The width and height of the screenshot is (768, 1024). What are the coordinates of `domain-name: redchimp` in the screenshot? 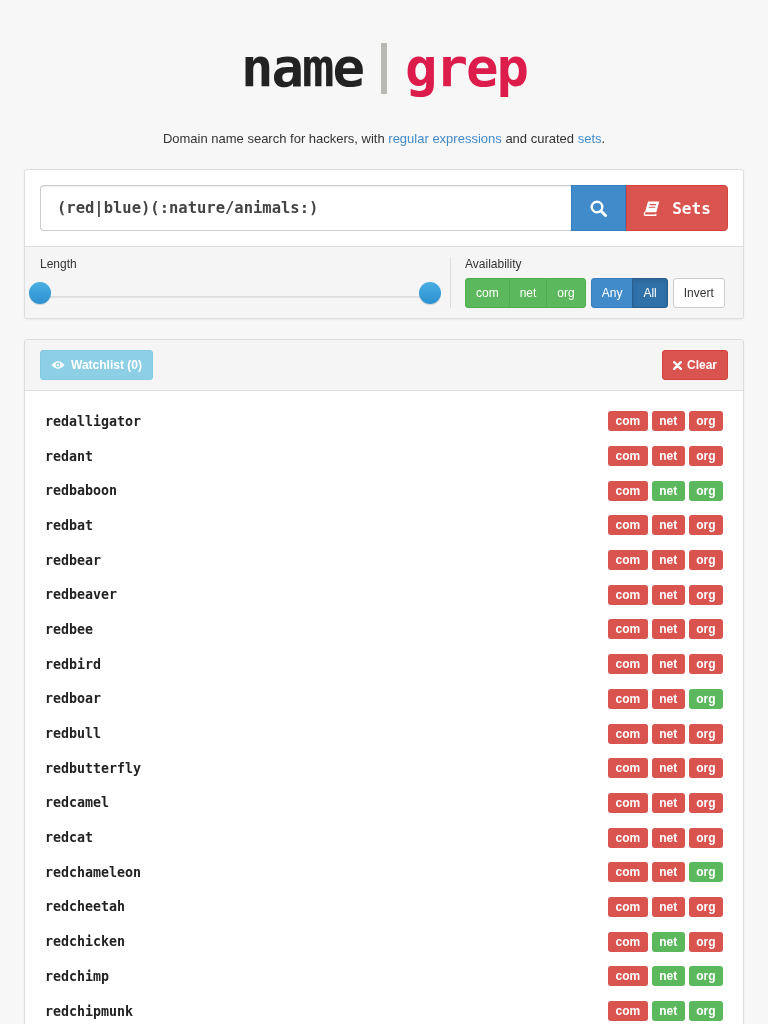 It's located at (77, 976).